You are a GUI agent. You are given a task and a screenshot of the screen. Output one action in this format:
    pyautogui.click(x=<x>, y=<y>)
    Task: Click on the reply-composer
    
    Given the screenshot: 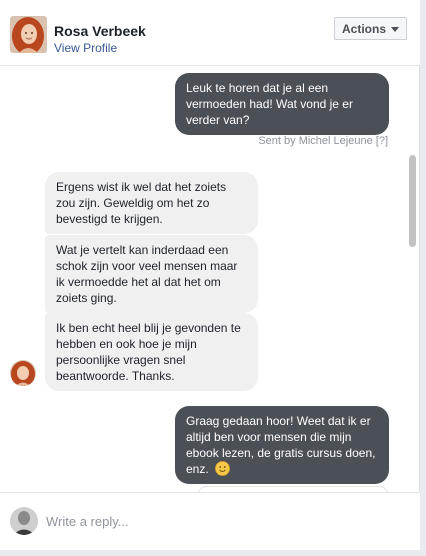 What is the action you would take?
    pyautogui.click(x=210, y=521)
    